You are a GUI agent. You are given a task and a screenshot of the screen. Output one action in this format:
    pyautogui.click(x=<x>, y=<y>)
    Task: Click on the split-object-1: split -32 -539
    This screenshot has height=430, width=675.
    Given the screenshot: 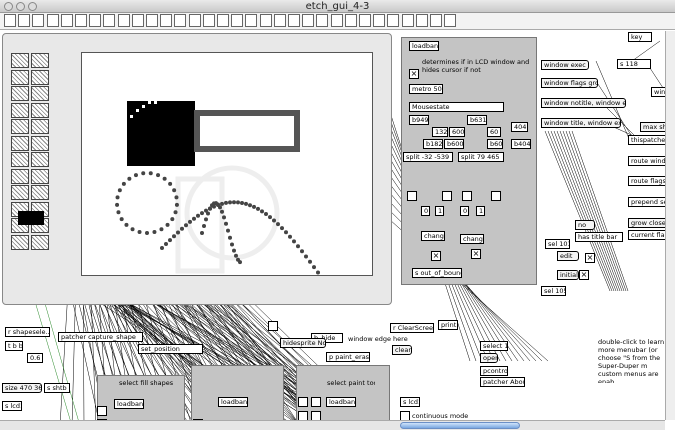 What is the action you would take?
    pyautogui.click(x=428, y=157)
    